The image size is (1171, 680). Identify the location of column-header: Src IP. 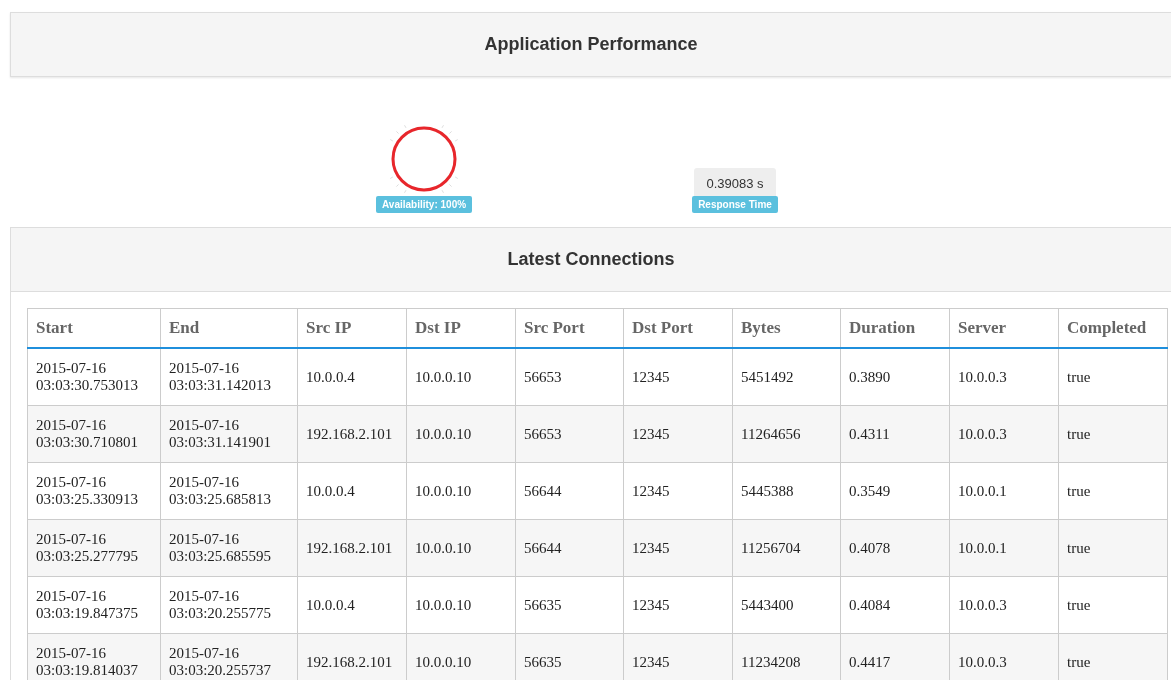
(352, 328).